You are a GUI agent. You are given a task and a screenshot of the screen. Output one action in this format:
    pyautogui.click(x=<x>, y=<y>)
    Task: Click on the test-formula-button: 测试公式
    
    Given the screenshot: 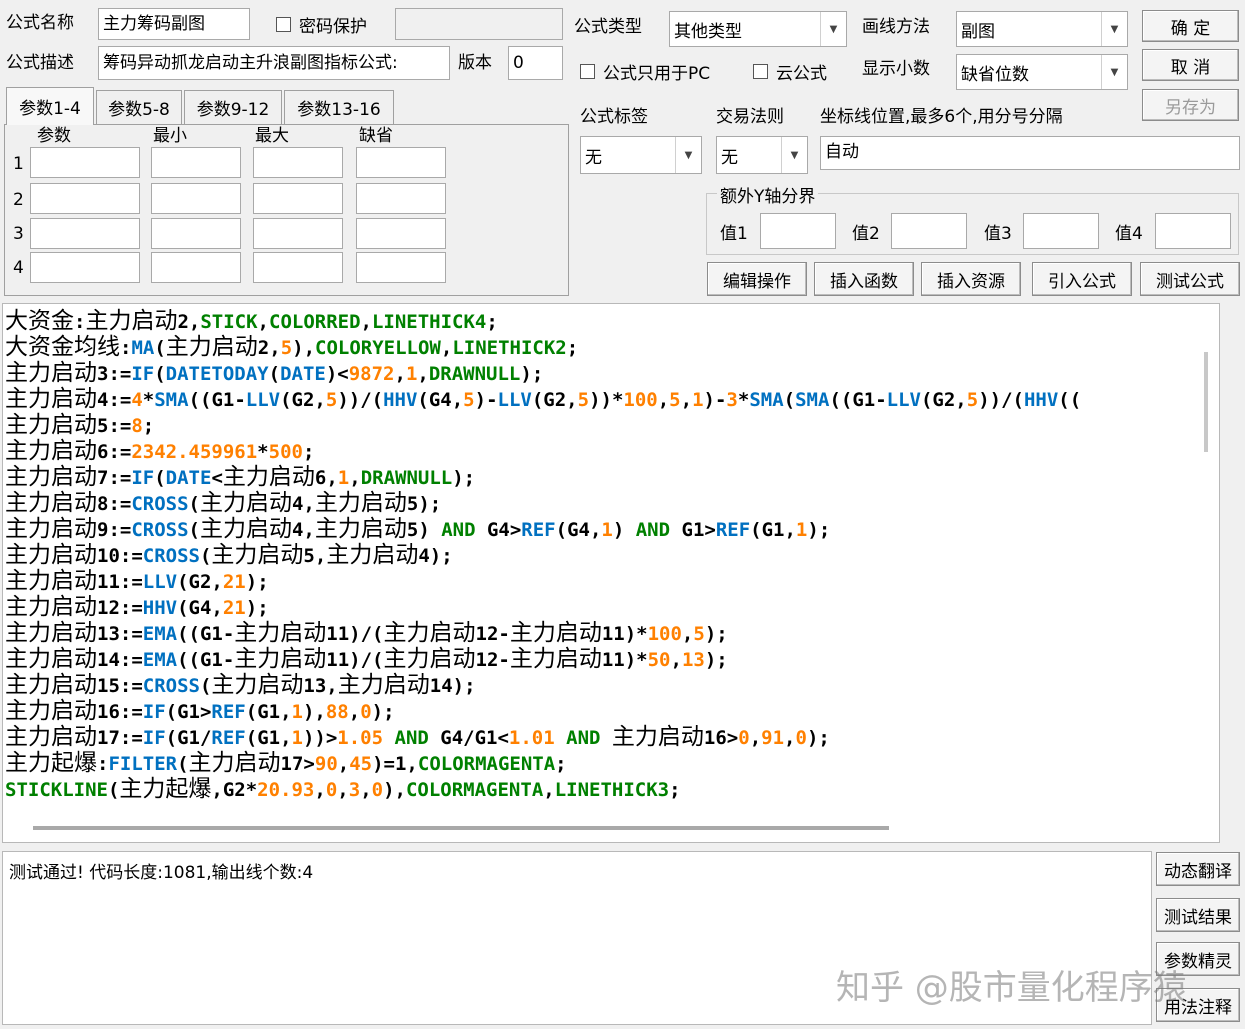 What is the action you would take?
    pyautogui.click(x=1190, y=279)
    